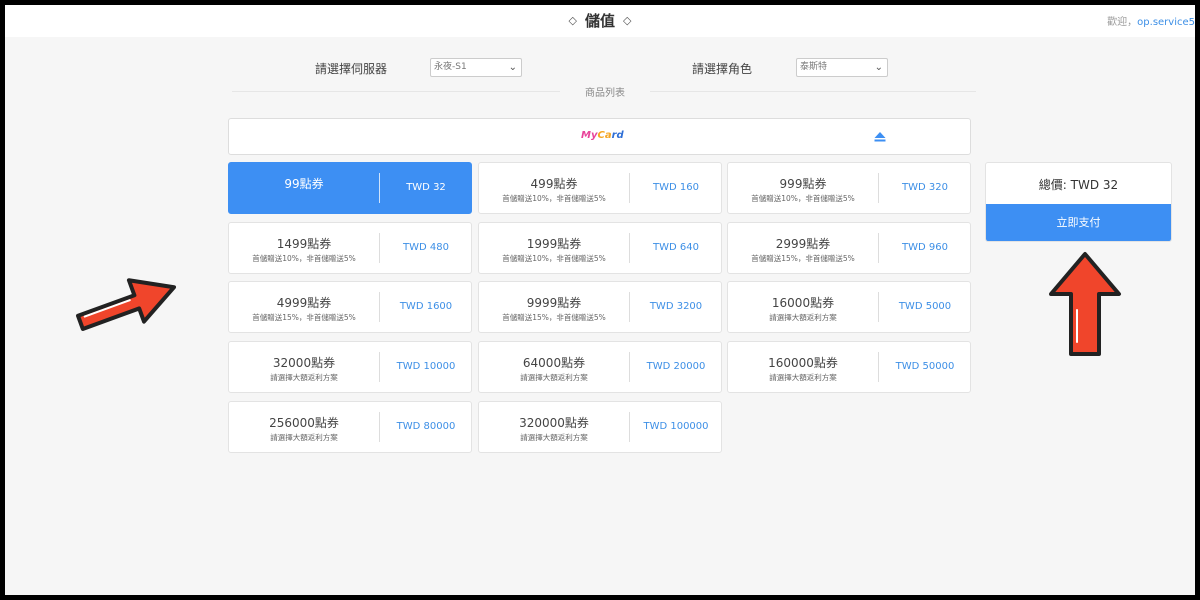  What do you see at coordinates (849, 188) in the screenshot?
I see `product-card: 999點券首儲贈送10%，非首儲贈送5% TWD 320` at bounding box center [849, 188].